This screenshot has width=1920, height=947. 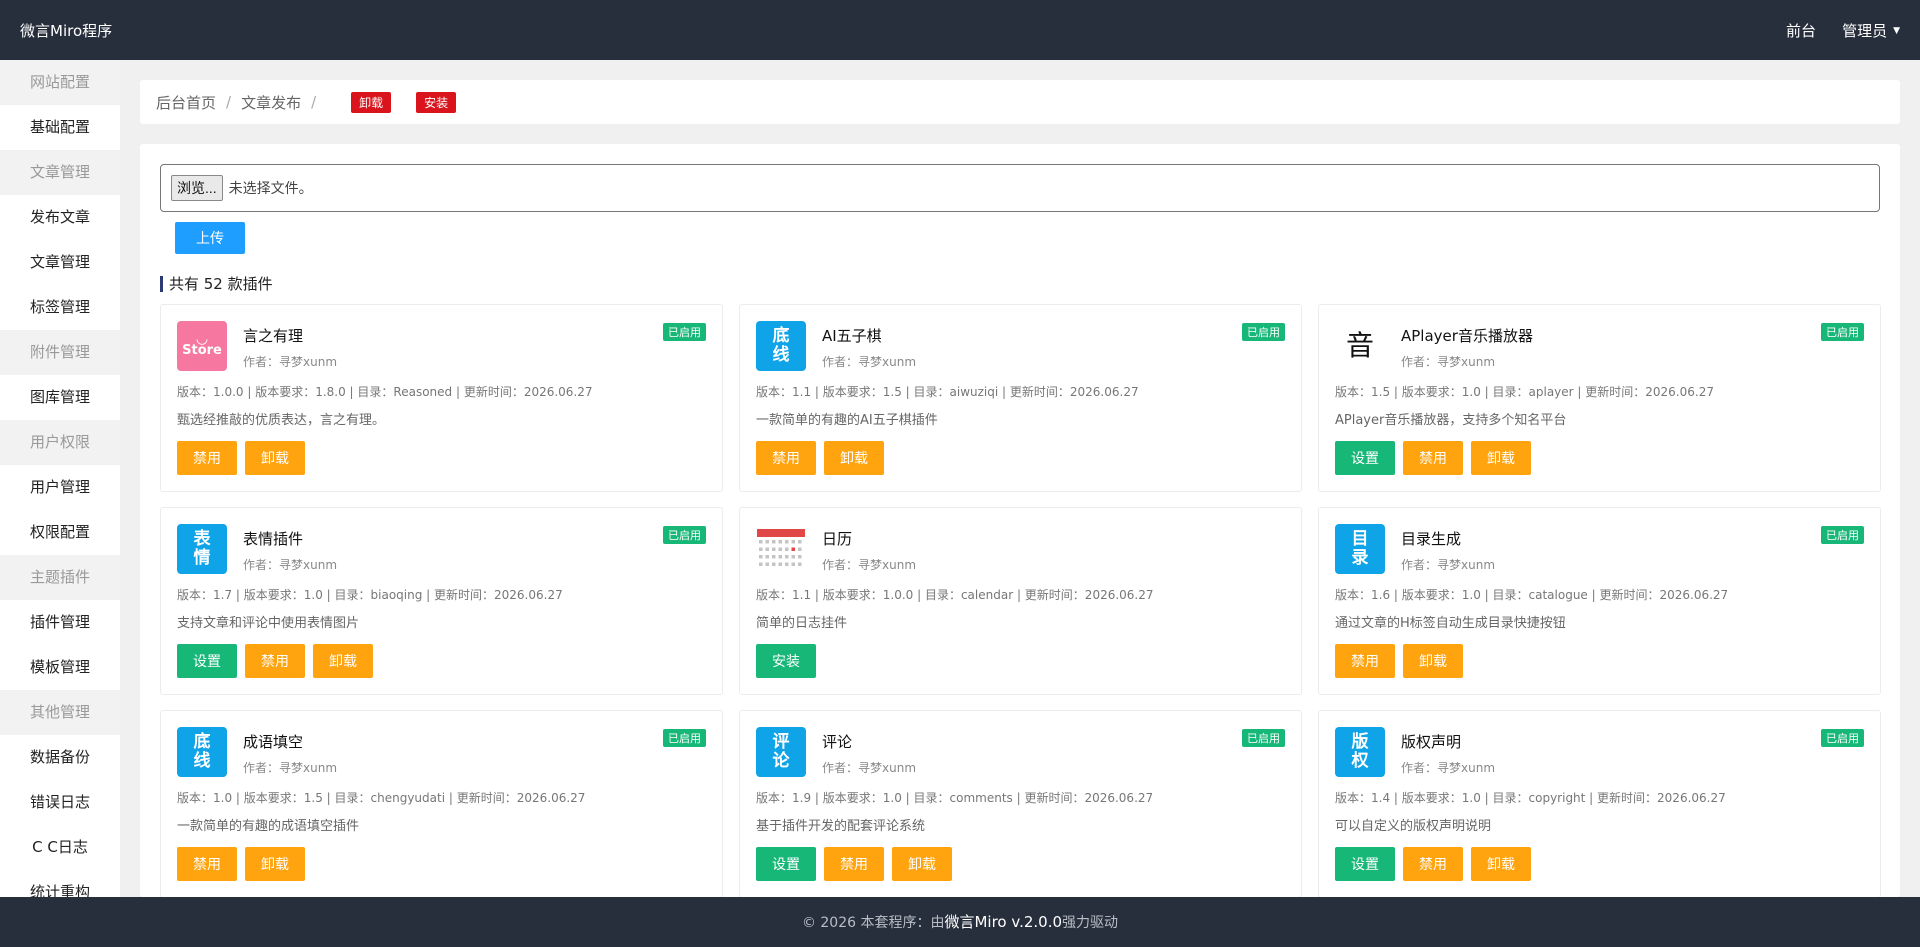 I want to click on plugin-icon-text: 版 权, so click(x=1360, y=751).